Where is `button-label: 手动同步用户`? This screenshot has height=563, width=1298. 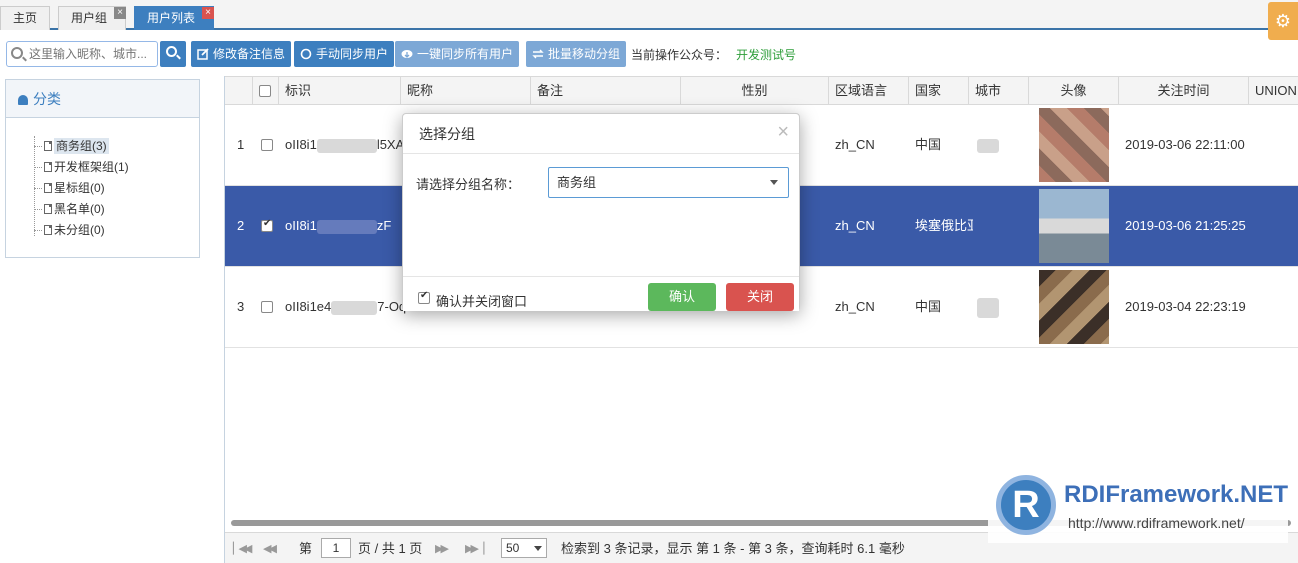
button-label: 手动同步用户 is located at coordinates (352, 54).